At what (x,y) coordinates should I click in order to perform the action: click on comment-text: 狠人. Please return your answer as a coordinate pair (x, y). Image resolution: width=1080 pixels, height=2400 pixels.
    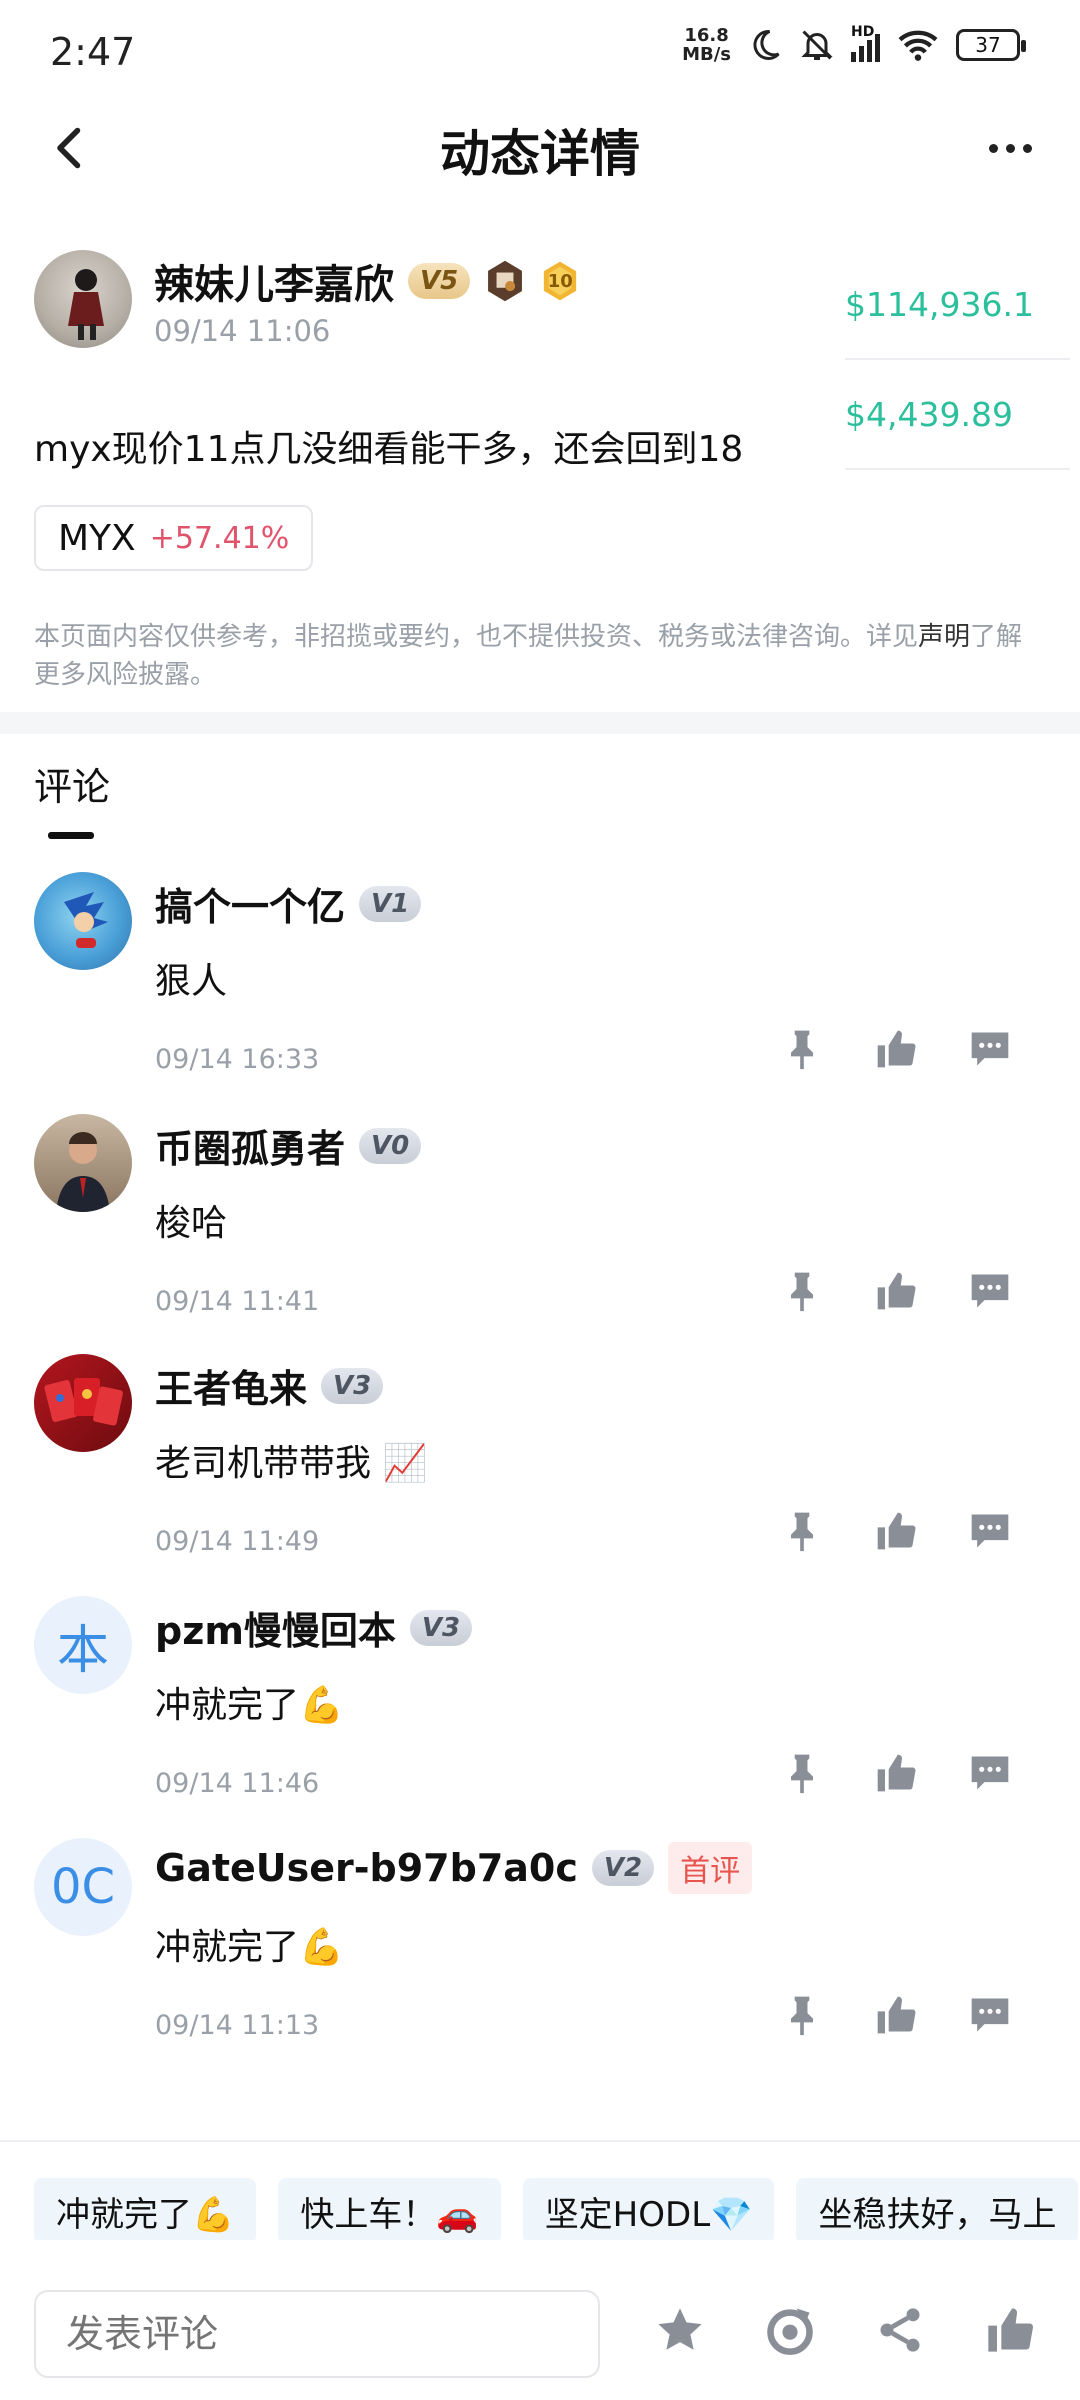
    Looking at the image, I should click on (191, 981).